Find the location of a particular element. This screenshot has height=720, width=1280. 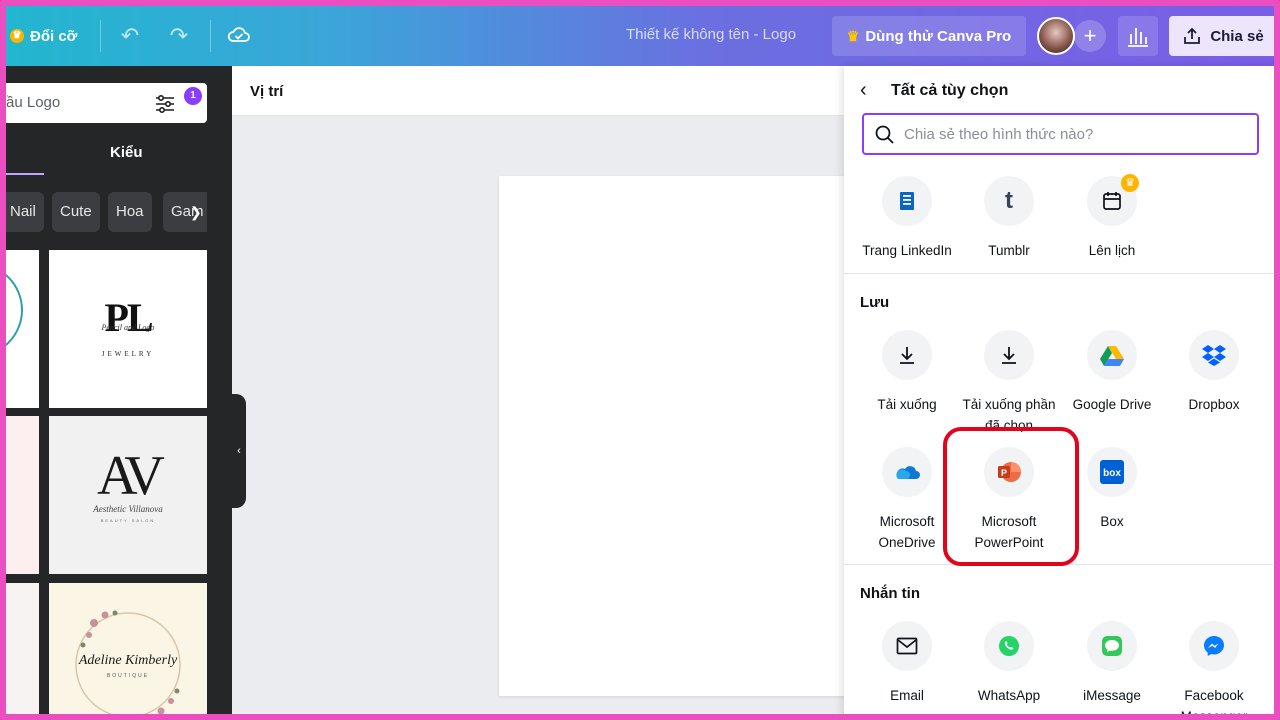

option-messenger: Facebook Messenger is located at coordinates (1214, 670).